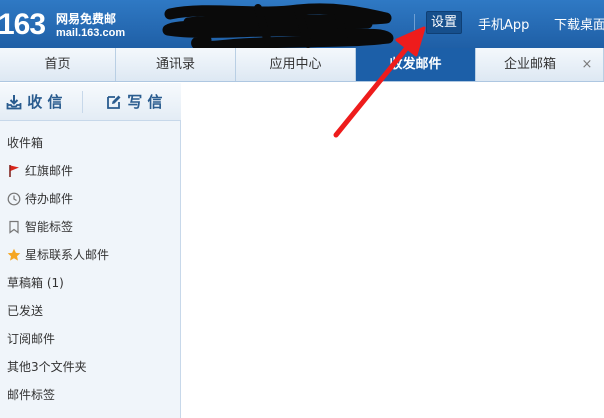  I want to click on top-header: 163 网易免费邮 mail.163.com 设置 手机App 下载桌面, so click(302, 25).